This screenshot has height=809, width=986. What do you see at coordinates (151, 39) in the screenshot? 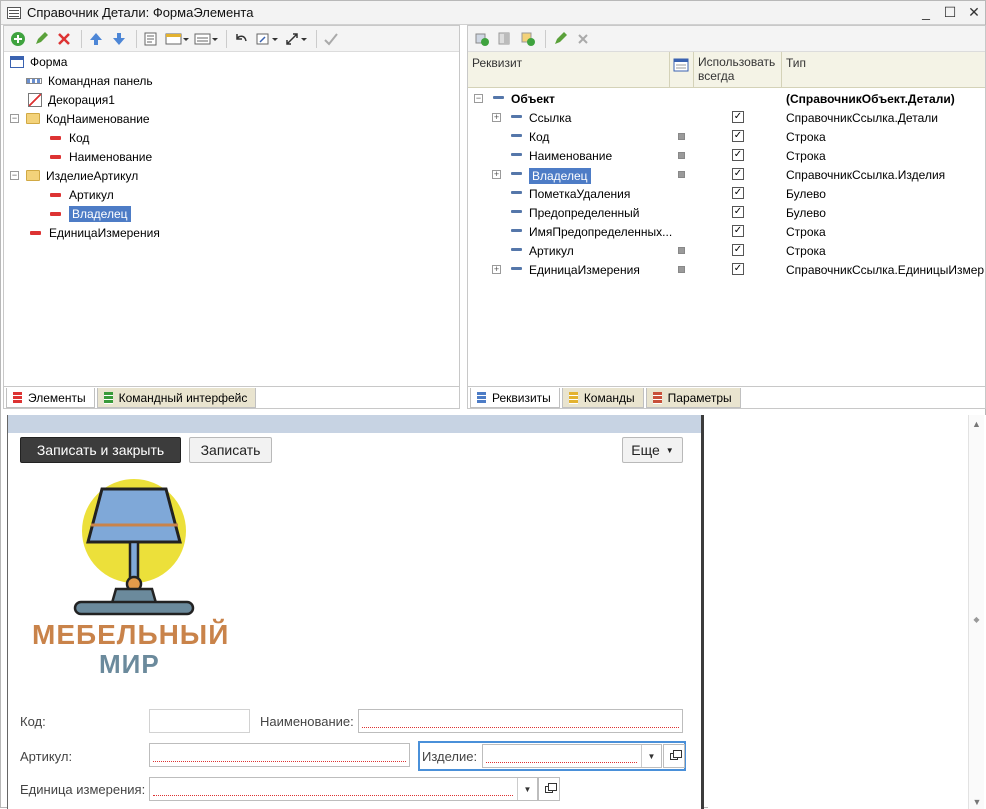
I see `properties-icon` at bounding box center [151, 39].